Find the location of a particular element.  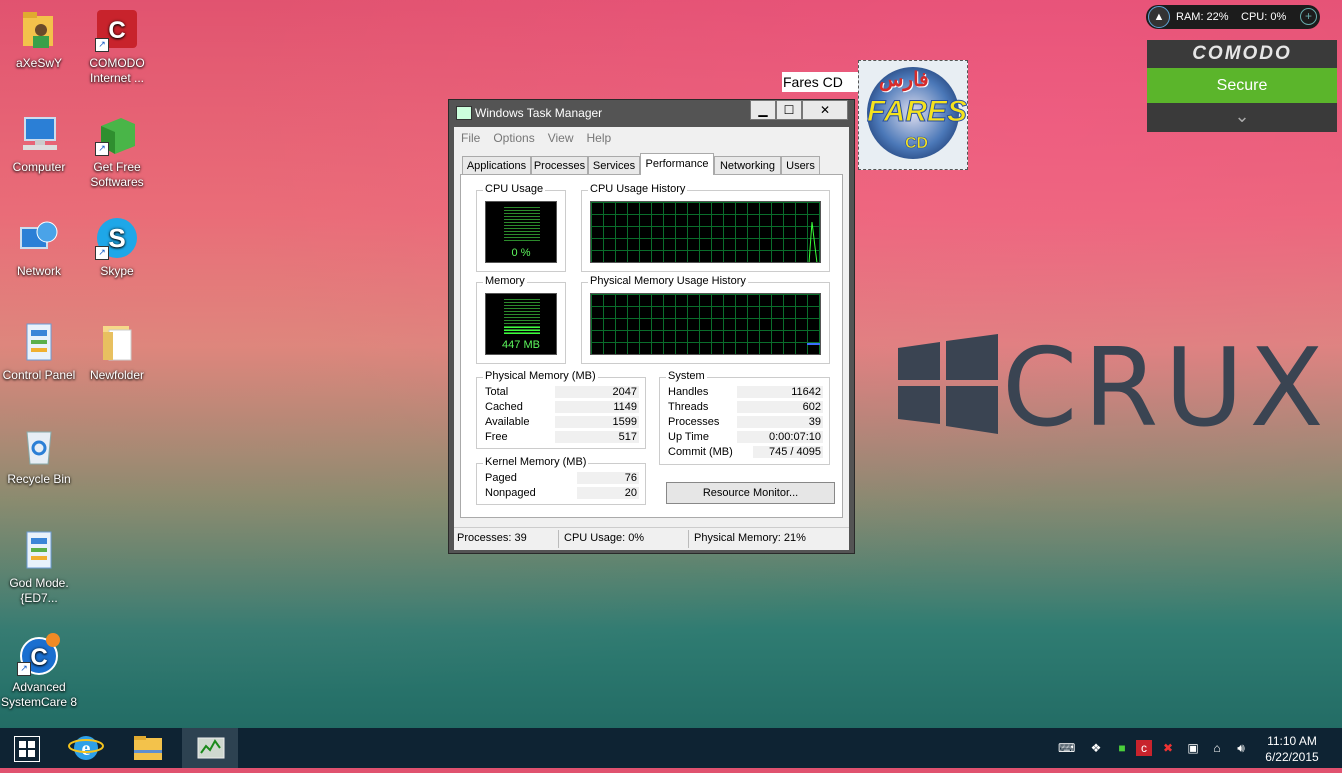

internet-explorer-button: e is located at coordinates (86, 748).